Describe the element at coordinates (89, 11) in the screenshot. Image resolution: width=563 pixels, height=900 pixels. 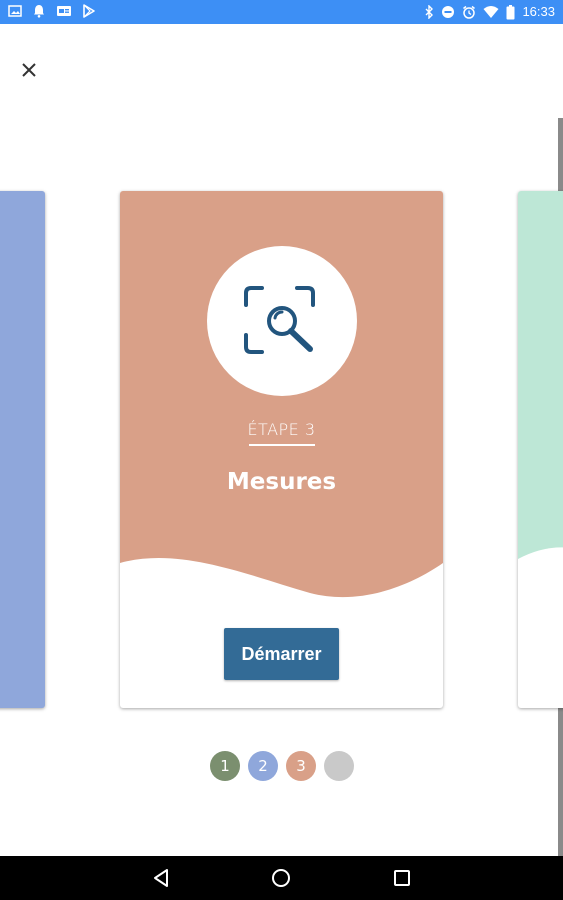
I see `play-store-icon` at that location.